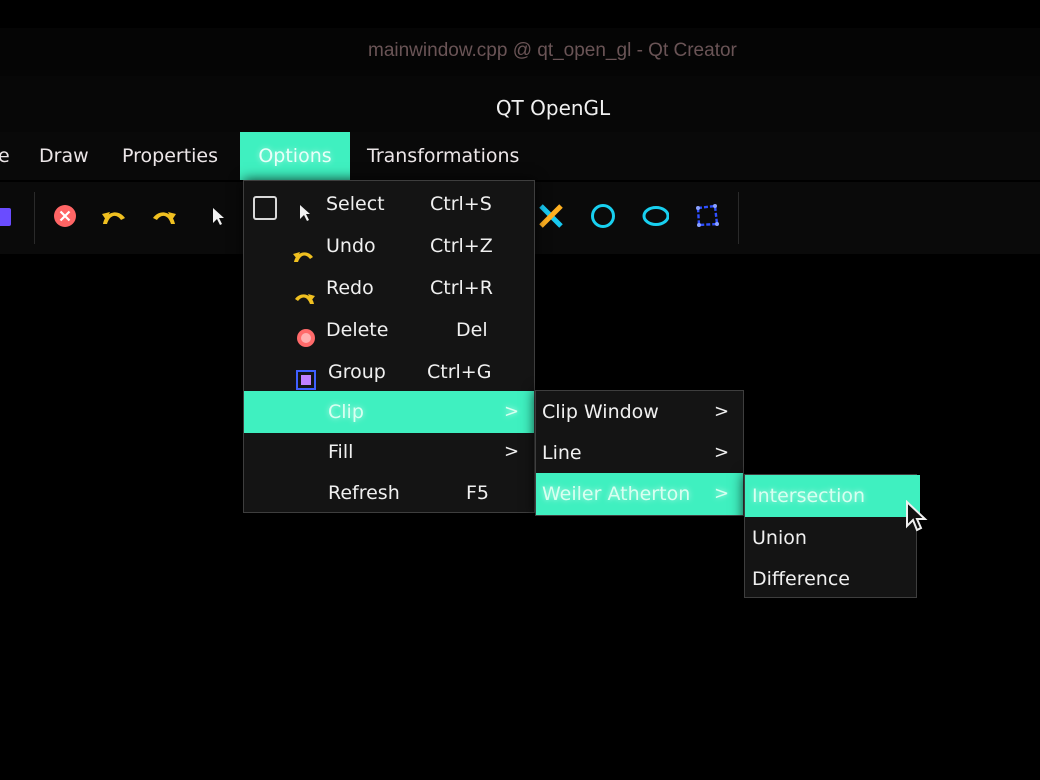 This screenshot has height=780, width=1040. What do you see at coordinates (779, 538) in the screenshot?
I see `menu-item-label: Union` at bounding box center [779, 538].